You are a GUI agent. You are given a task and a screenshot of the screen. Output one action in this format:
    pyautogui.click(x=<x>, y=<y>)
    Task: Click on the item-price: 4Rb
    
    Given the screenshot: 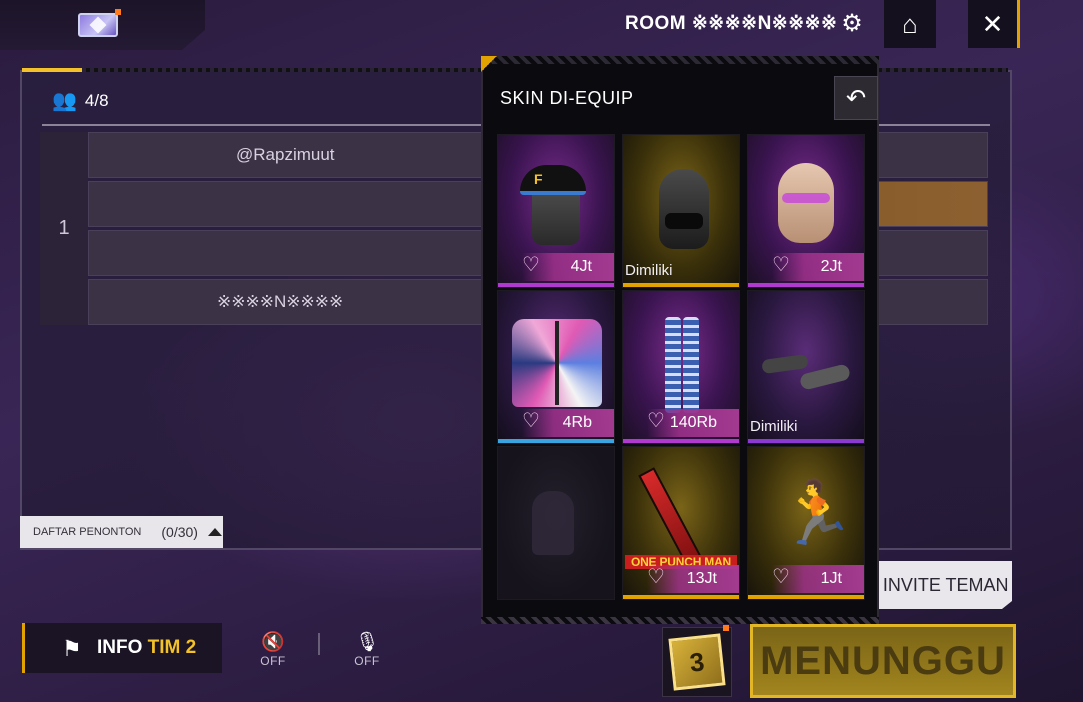 What is the action you would take?
    pyautogui.click(x=577, y=422)
    